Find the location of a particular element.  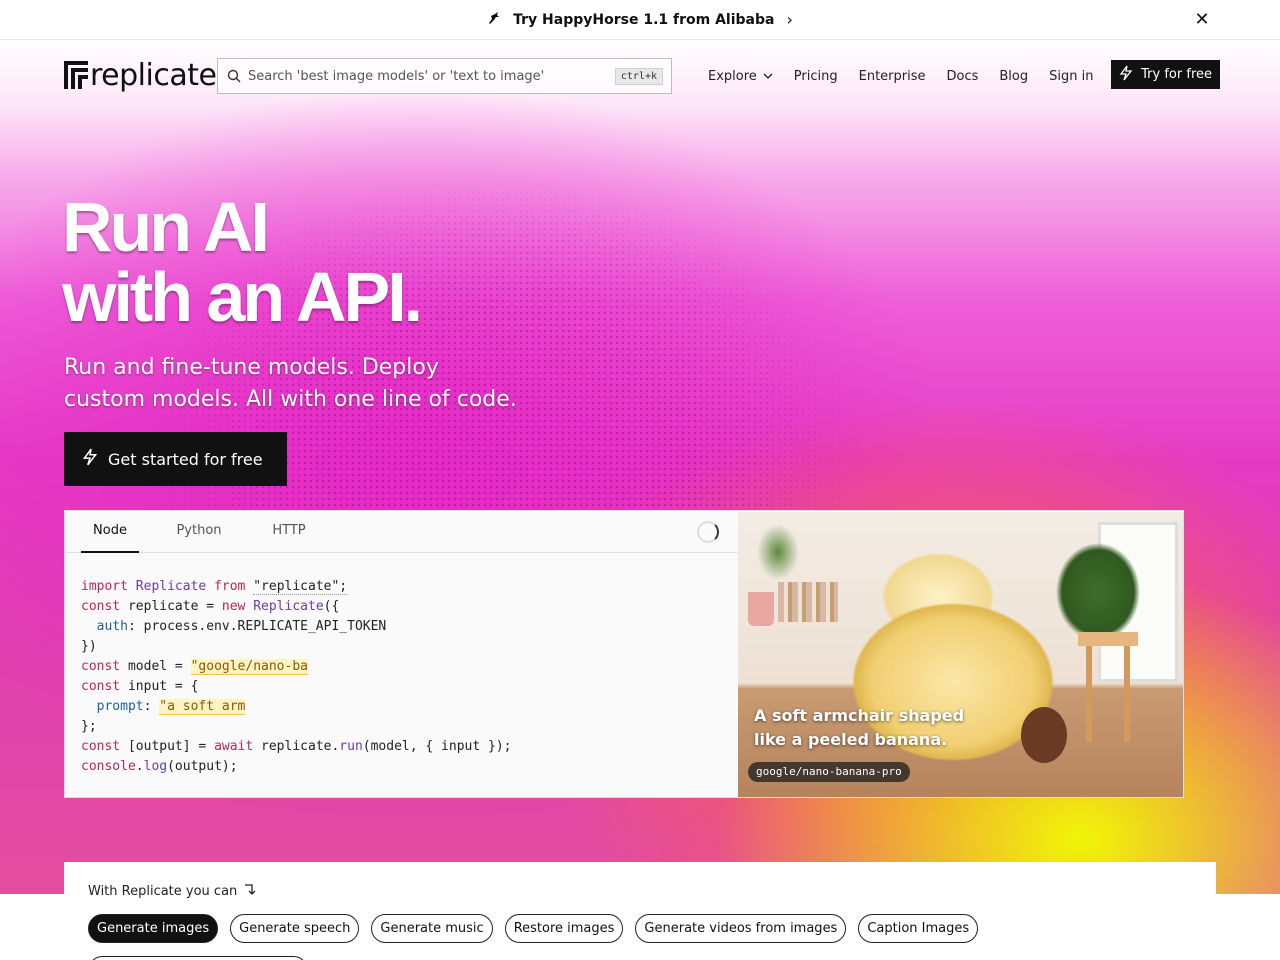

chevron-right-icon: › is located at coordinates (789, 19).